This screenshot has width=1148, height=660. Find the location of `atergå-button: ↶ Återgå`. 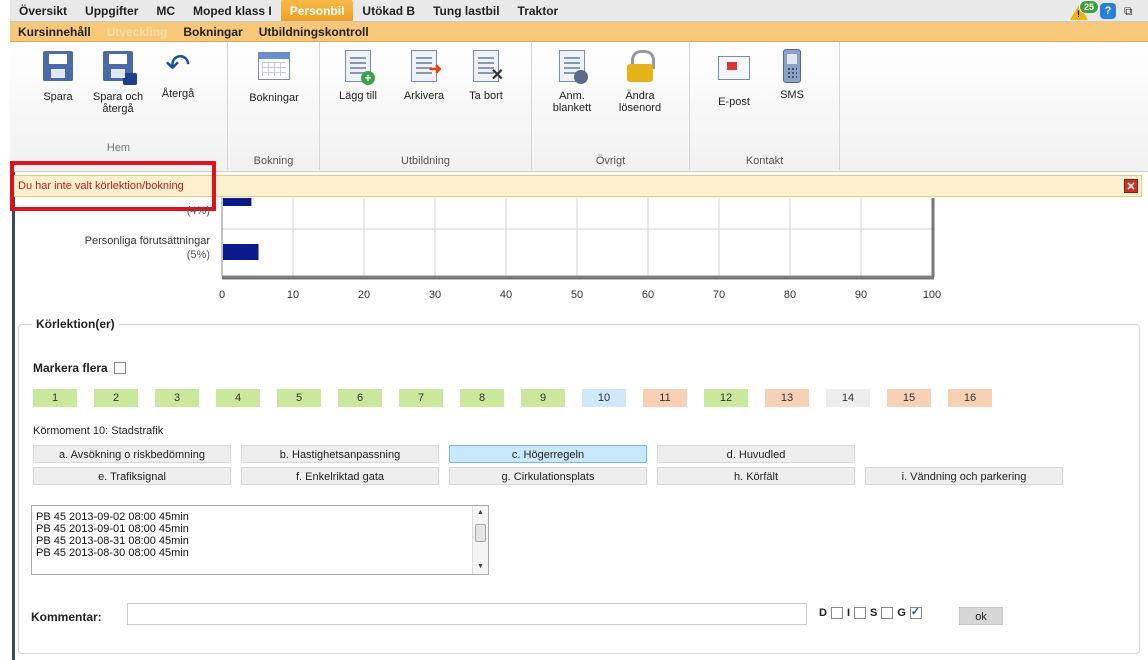

atergå-button: ↶ Återgå is located at coordinates (178, 74).